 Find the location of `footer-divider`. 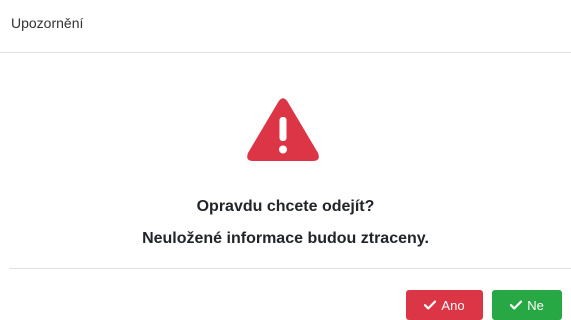

footer-divider is located at coordinates (290, 268).